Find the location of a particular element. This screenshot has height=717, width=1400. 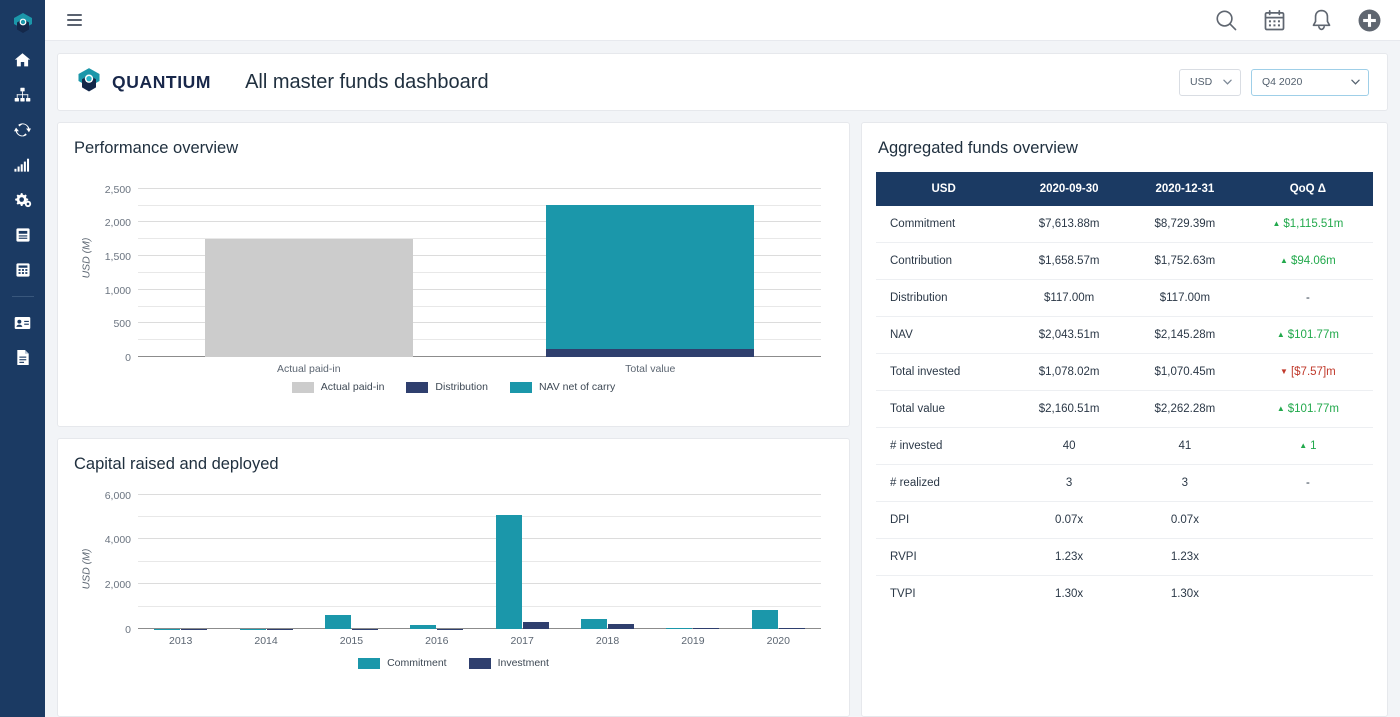

legend-item: Actual paid-in is located at coordinates (338, 387).